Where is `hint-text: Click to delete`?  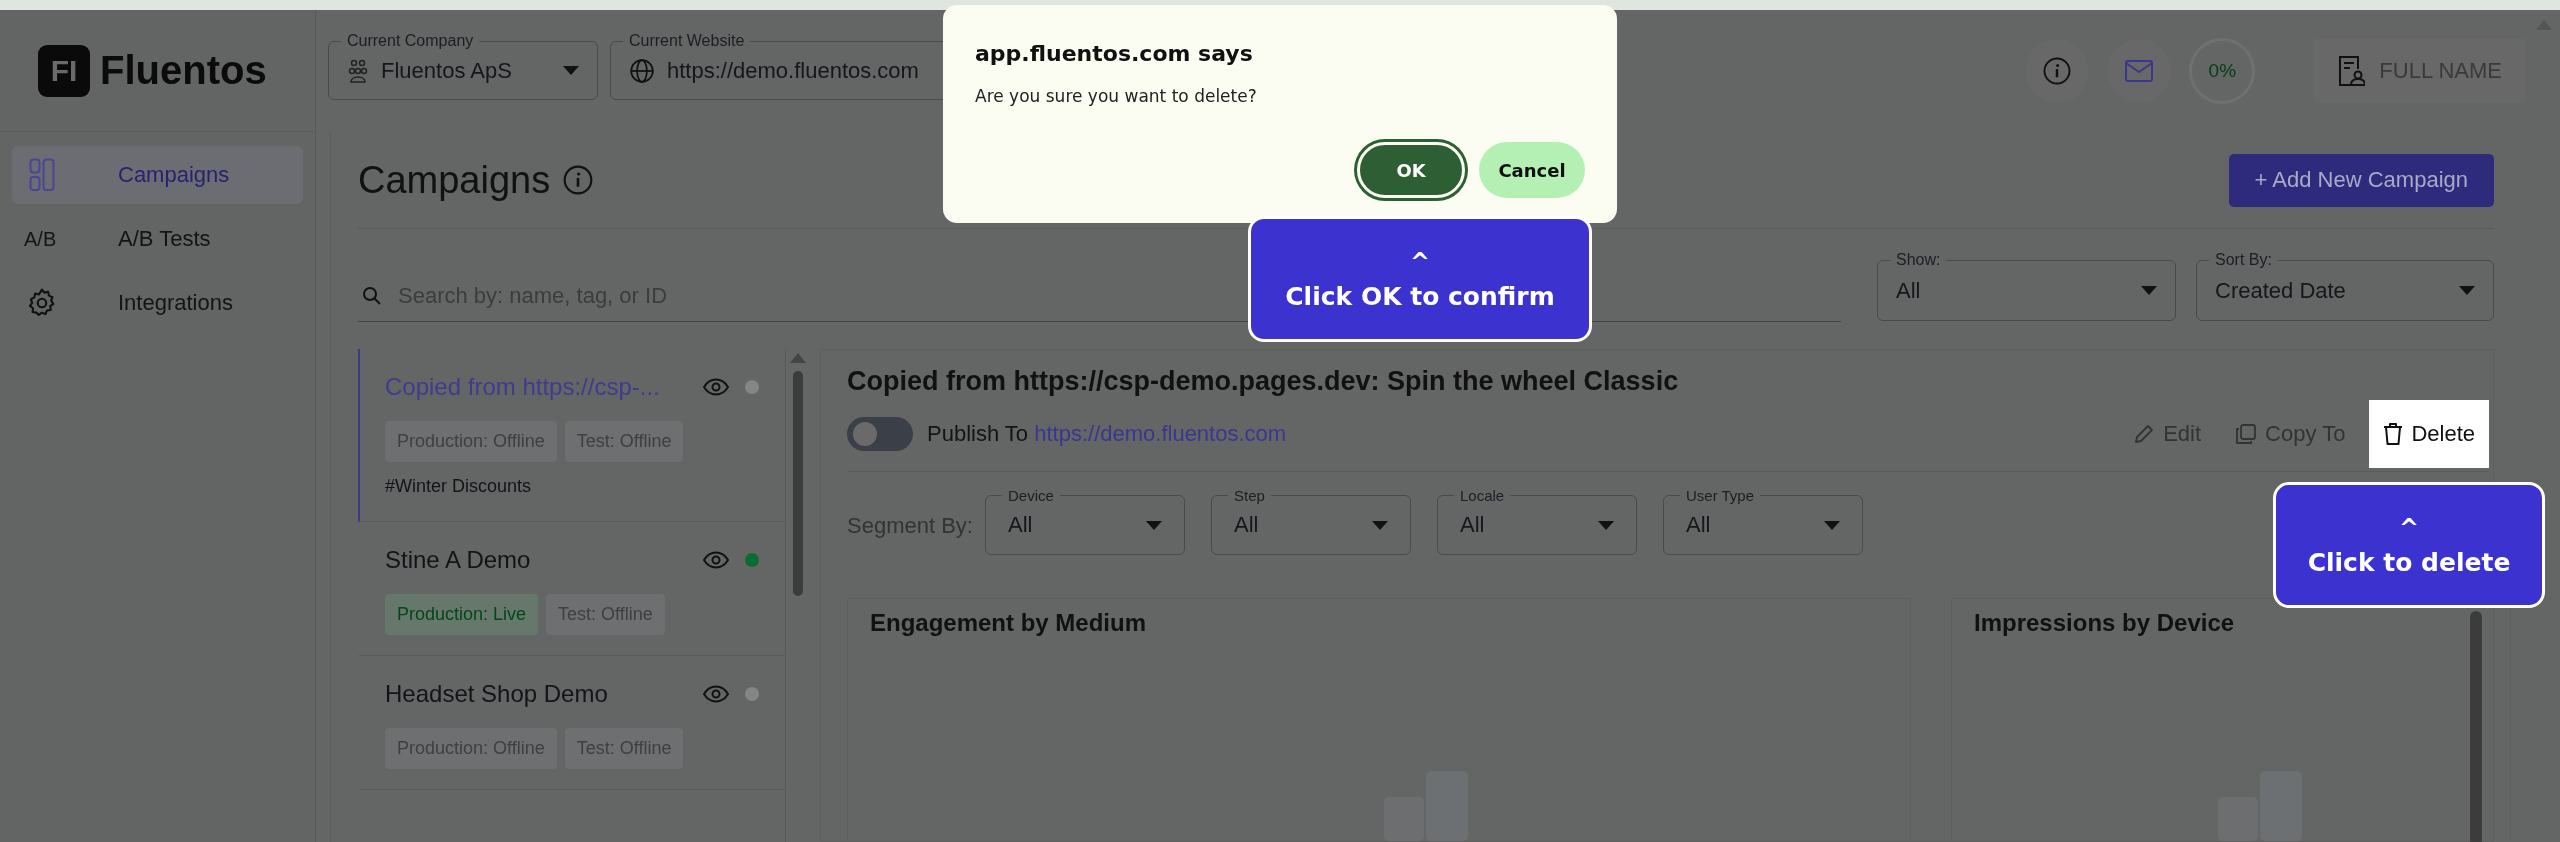 hint-text: Click to delete is located at coordinates (2409, 562).